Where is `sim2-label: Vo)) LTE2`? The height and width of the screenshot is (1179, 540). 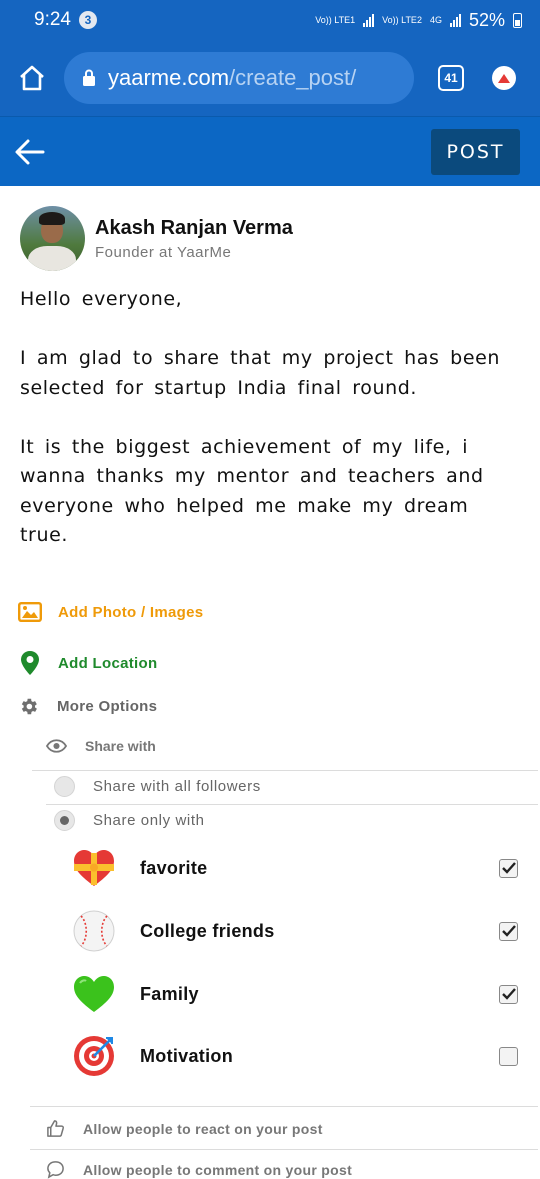
sim2-label: Vo)) LTE2 is located at coordinates (402, 19).